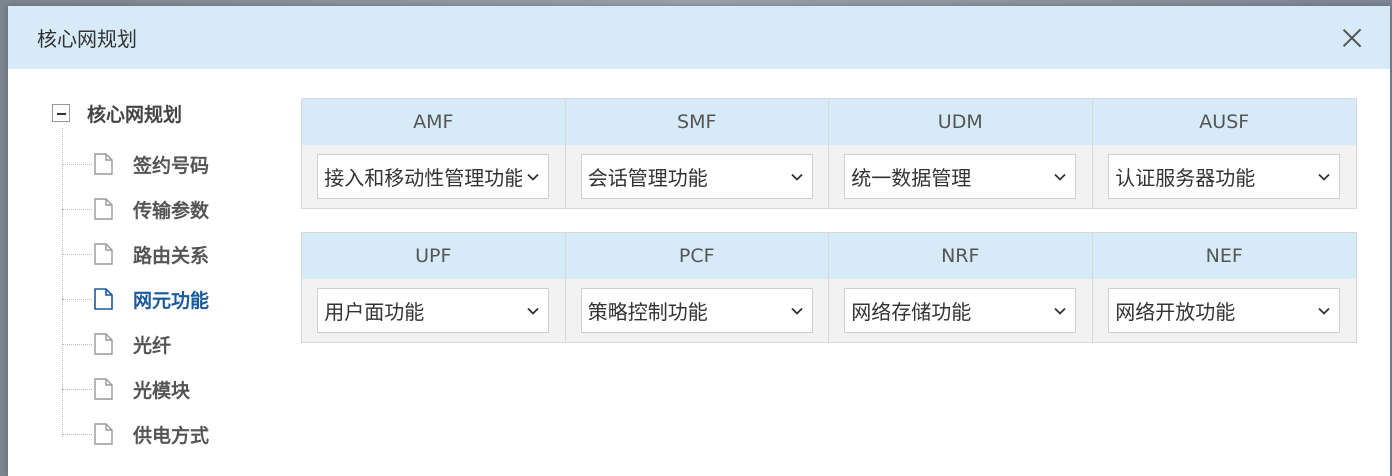  Describe the element at coordinates (1185, 178) in the screenshot. I see `select-value: 认证服务器功能` at that location.